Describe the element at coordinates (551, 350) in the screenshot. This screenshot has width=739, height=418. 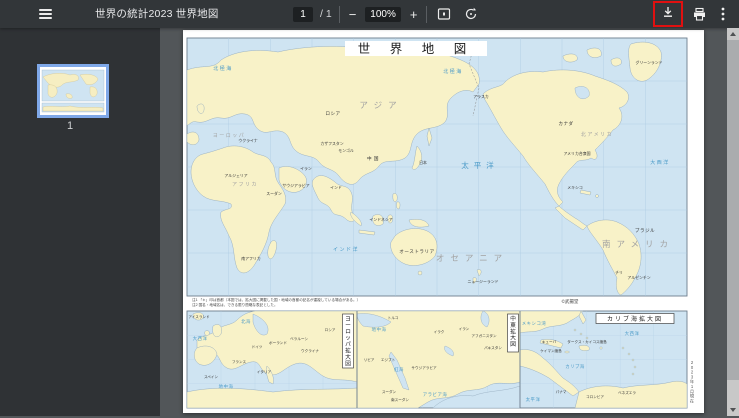
I see `map-label: ケイマン諸島` at that location.